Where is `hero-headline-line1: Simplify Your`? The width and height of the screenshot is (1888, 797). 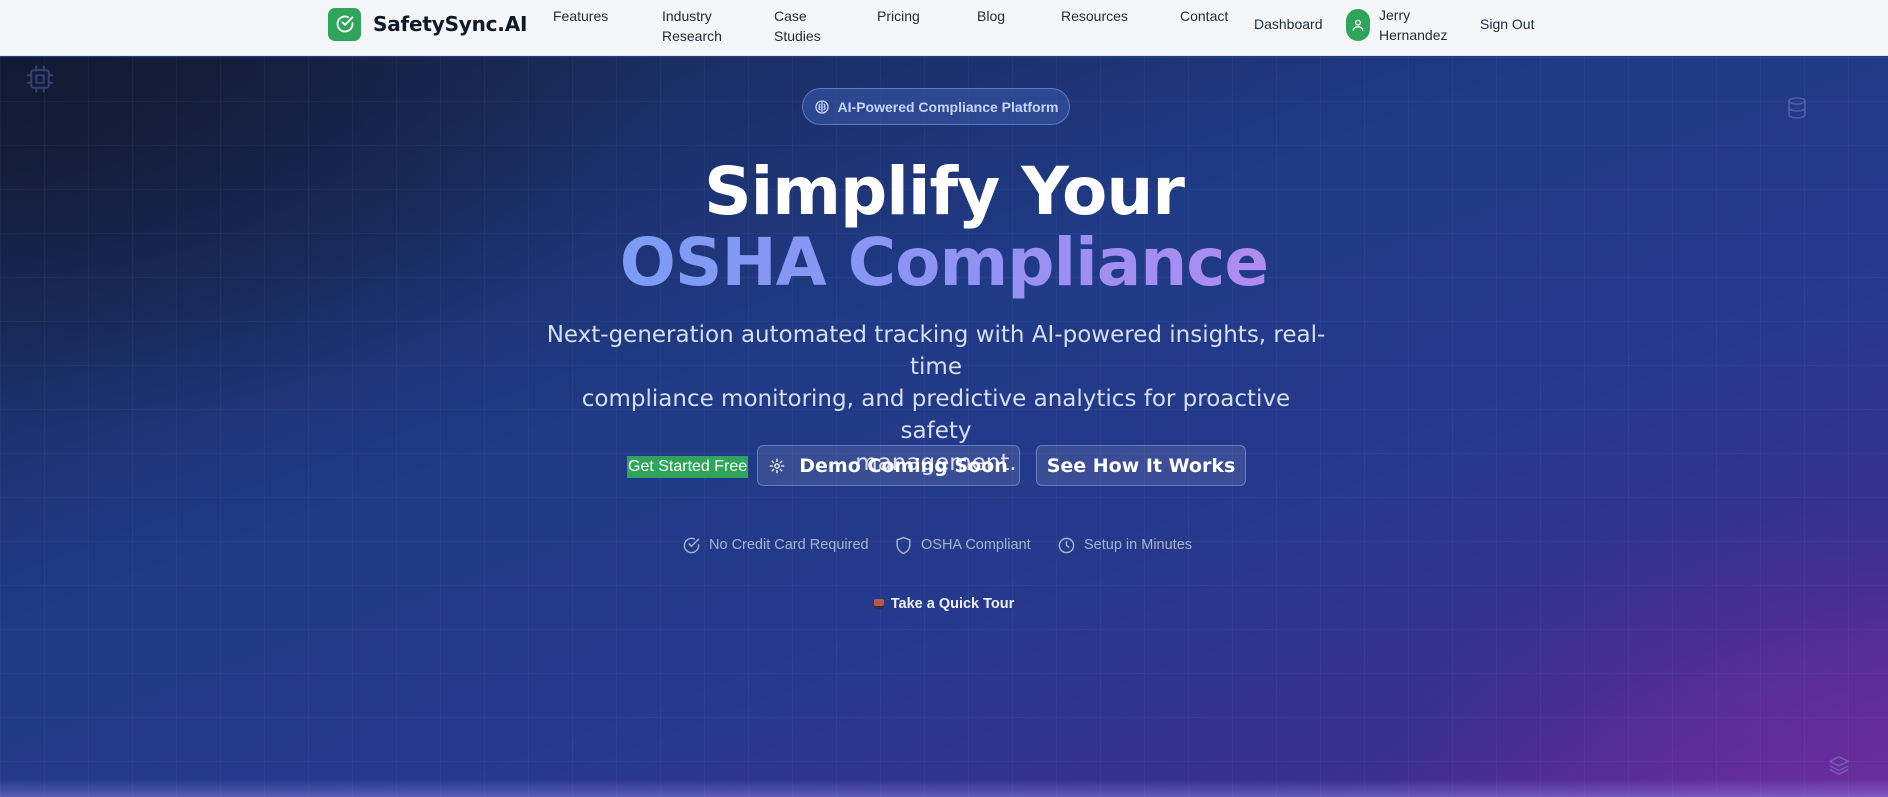 hero-headline-line1: Simplify Your is located at coordinates (944, 191).